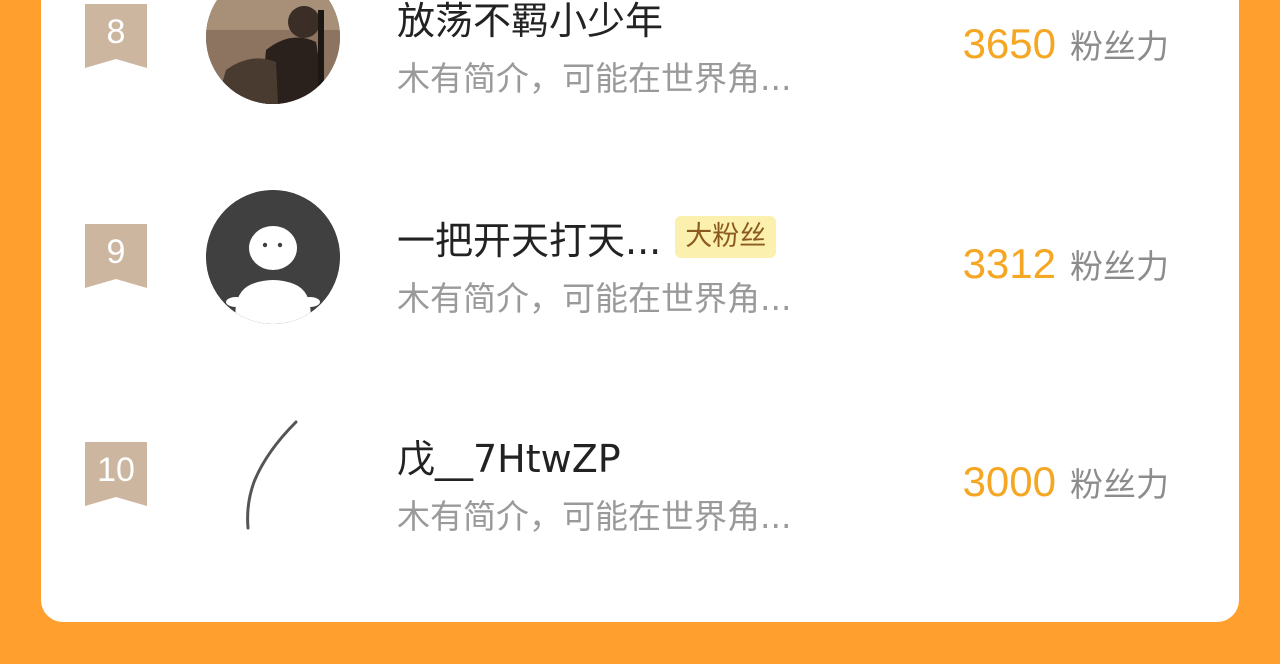 This screenshot has height=664, width=1280. I want to click on rank-number: 8, so click(116, 32).